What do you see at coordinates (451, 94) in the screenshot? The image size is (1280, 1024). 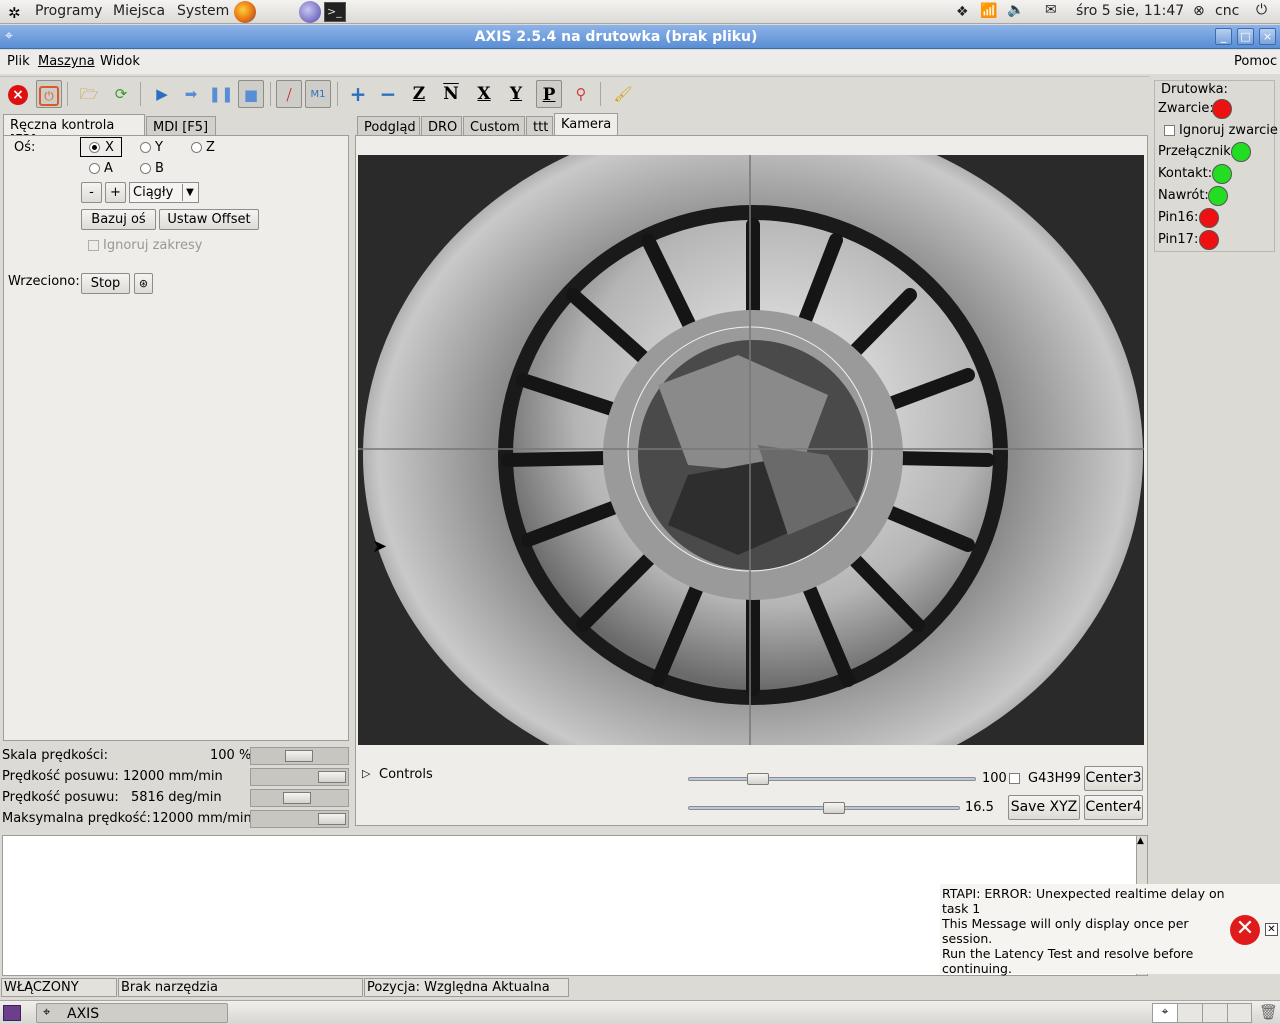 I see `view-z-rotated-icon: N` at bounding box center [451, 94].